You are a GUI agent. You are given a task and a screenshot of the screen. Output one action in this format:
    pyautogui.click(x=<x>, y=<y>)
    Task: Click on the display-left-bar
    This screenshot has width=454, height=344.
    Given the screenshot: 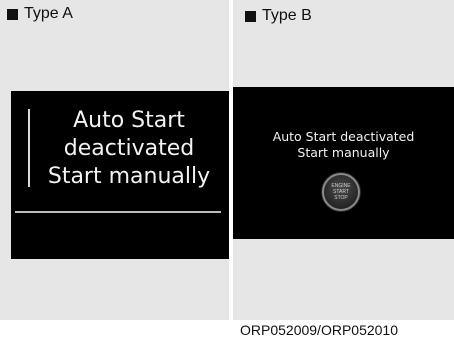 What is the action you would take?
    pyautogui.click(x=29, y=148)
    